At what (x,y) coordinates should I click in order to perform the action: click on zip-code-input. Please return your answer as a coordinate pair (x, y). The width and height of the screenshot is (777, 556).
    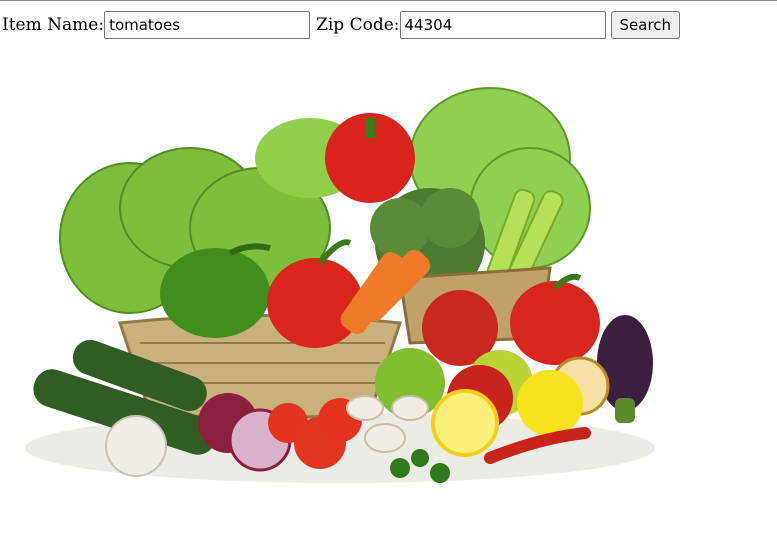
    Looking at the image, I should click on (502, 25).